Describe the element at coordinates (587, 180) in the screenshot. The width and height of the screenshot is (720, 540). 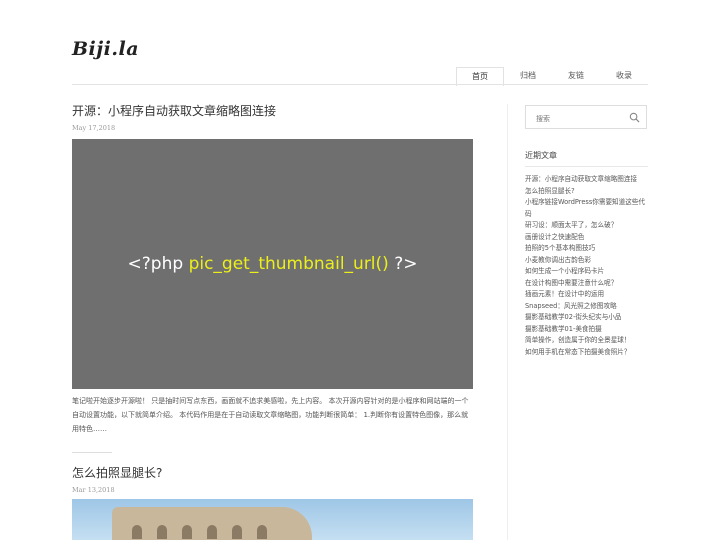
I see `recent-post-link: 开源：小程序自动获取文章缩略图连接` at that location.